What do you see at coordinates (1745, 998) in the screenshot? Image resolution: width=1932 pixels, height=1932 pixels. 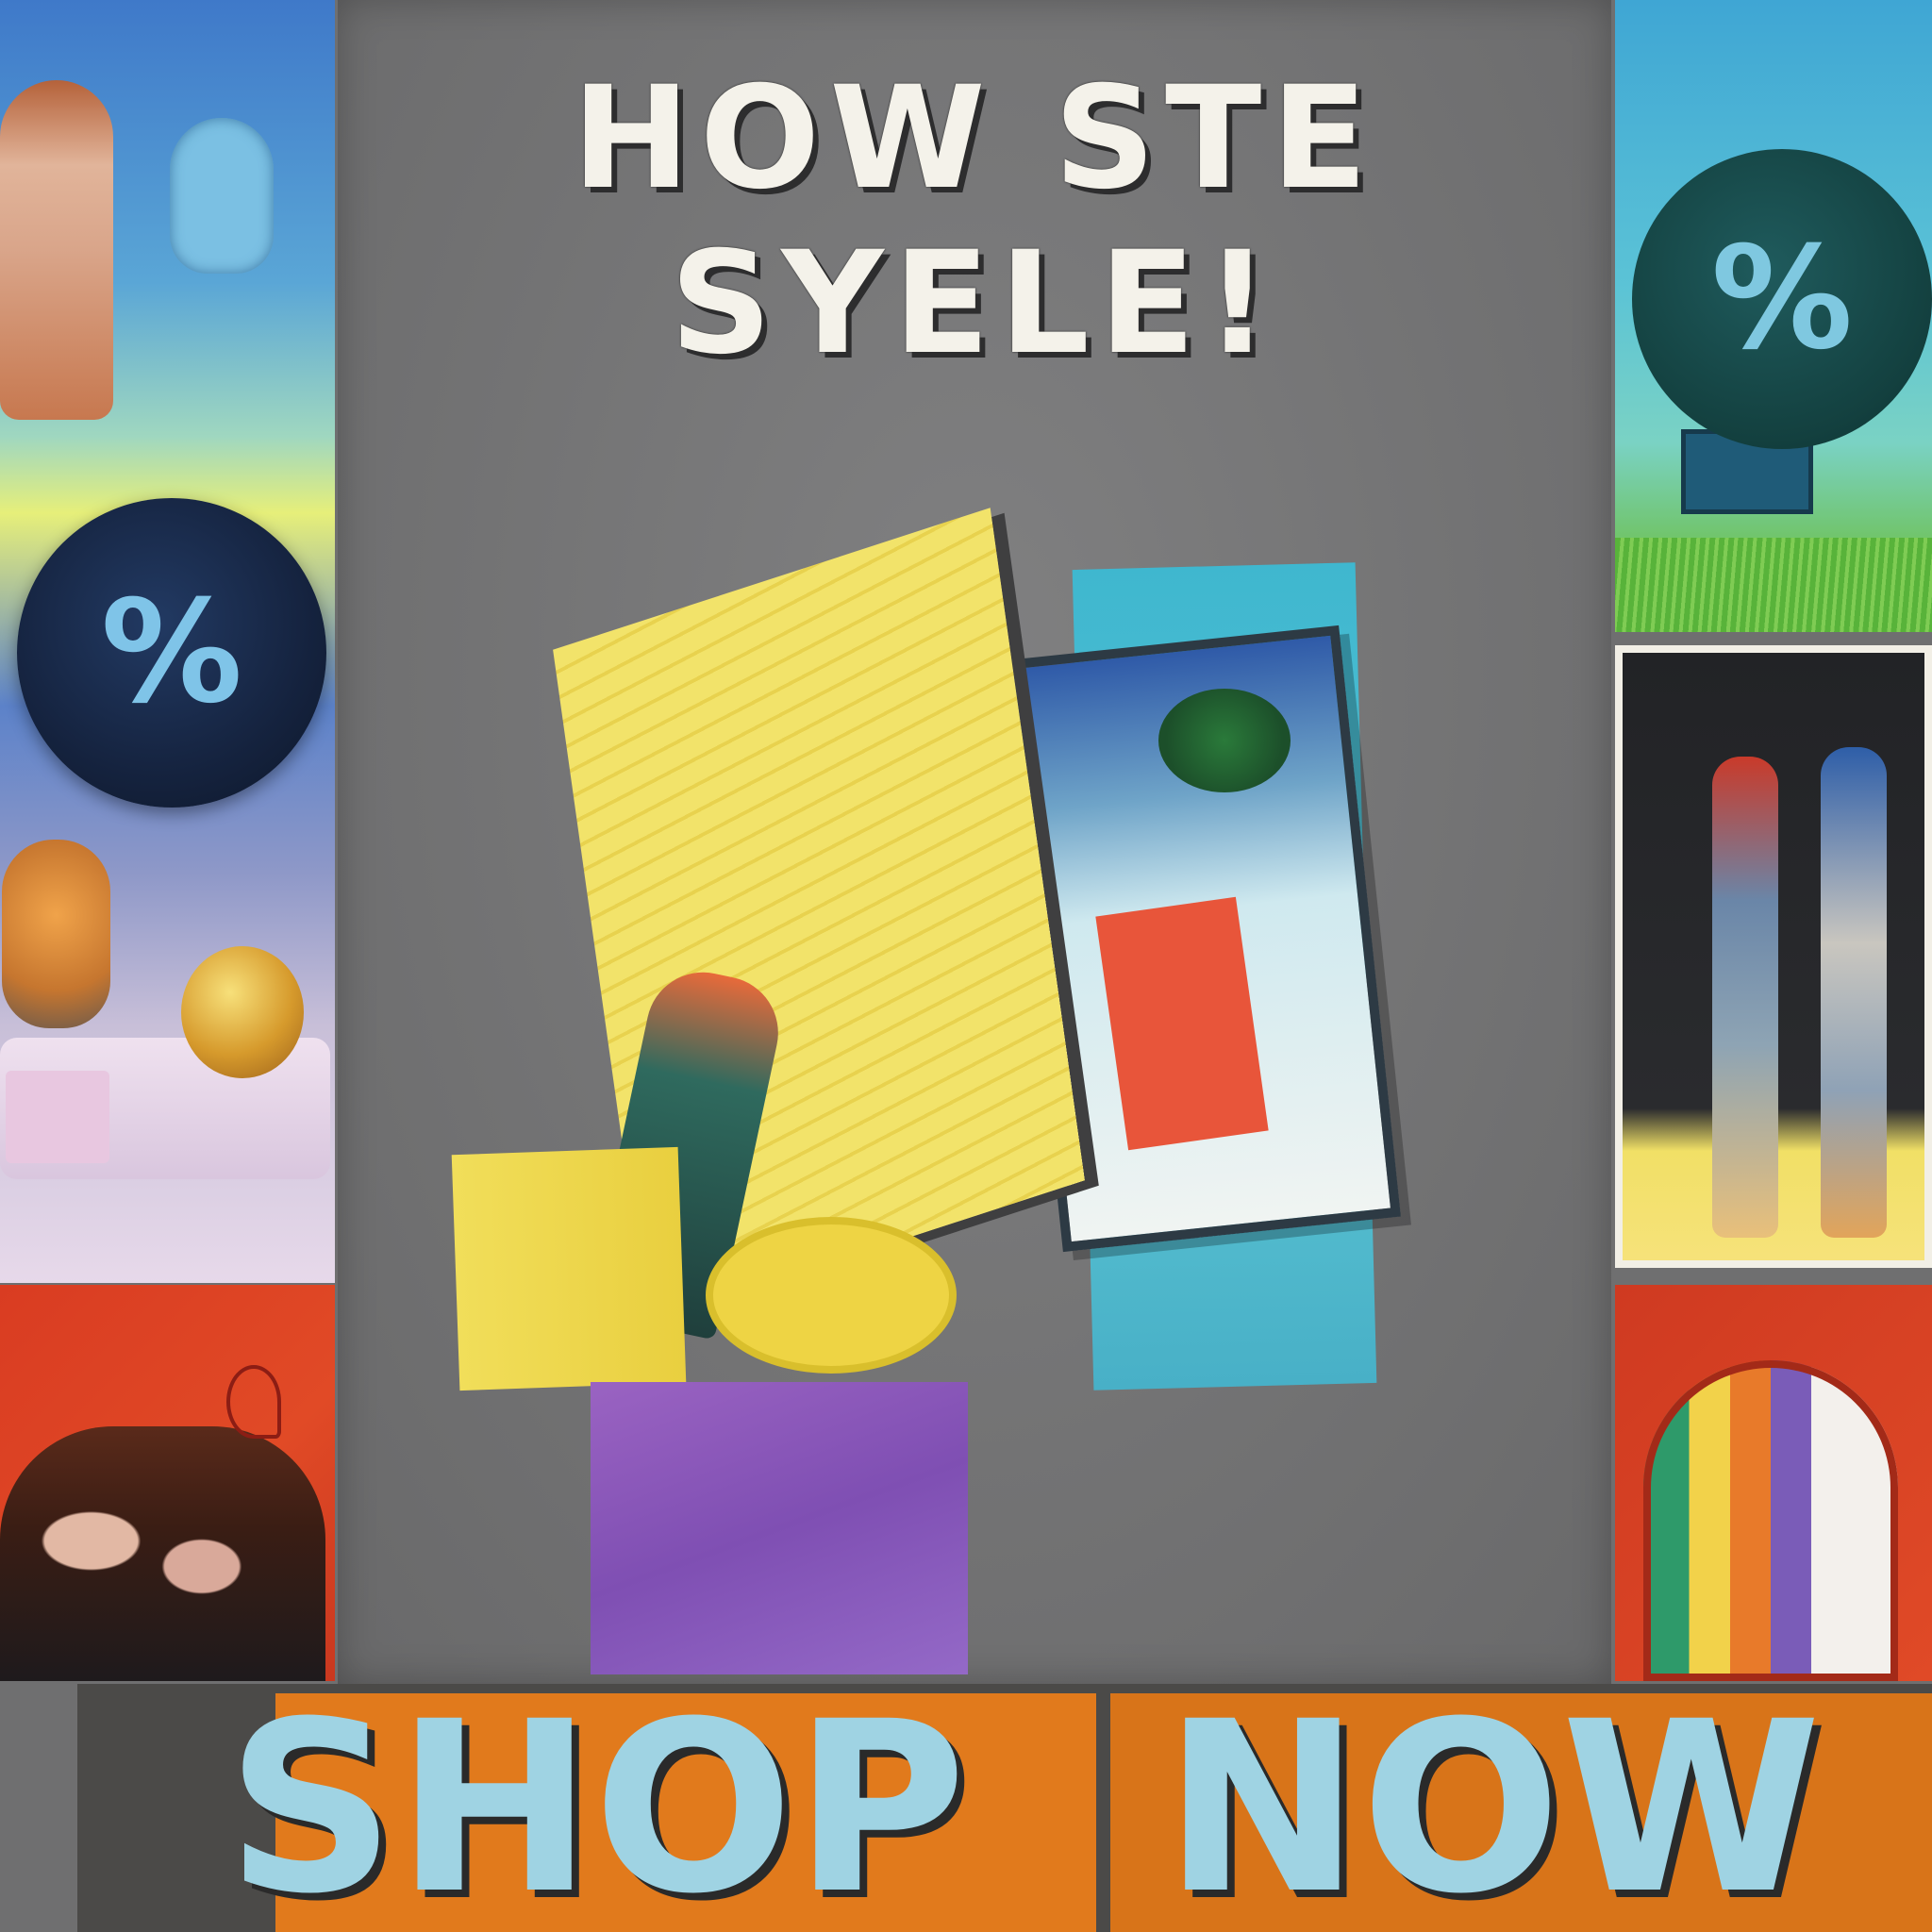 I see `tower-sculpture-left` at bounding box center [1745, 998].